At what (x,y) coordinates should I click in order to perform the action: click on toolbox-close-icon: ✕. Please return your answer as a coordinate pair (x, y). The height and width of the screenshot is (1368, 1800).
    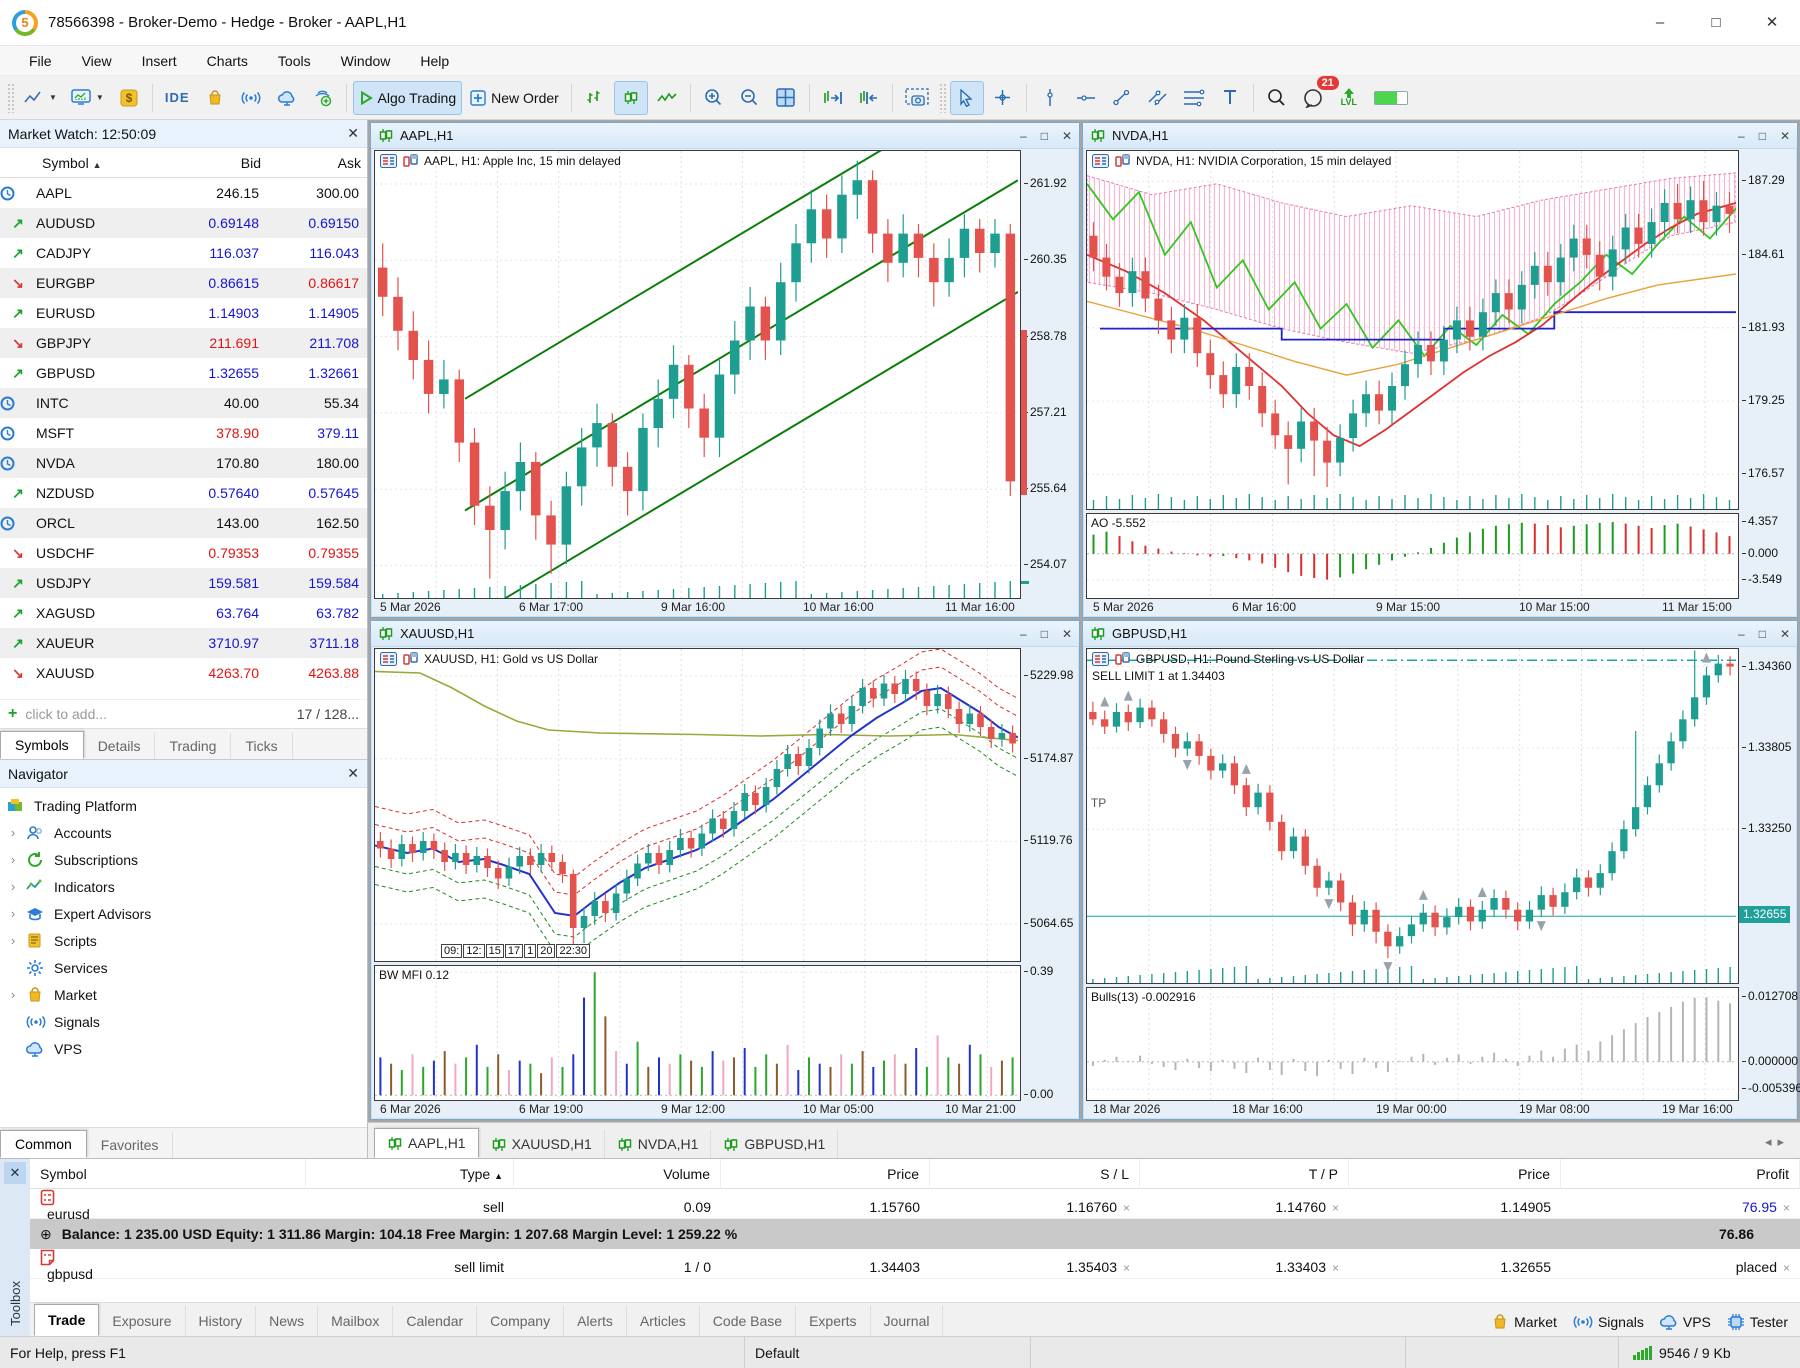
    Looking at the image, I should click on (15, 1173).